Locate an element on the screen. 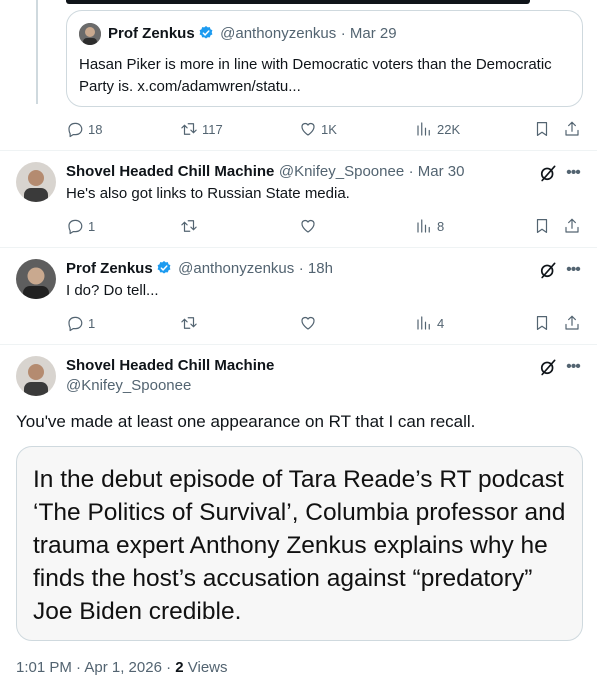 The image size is (597, 697). repost-button: 117 is located at coordinates (201, 129).